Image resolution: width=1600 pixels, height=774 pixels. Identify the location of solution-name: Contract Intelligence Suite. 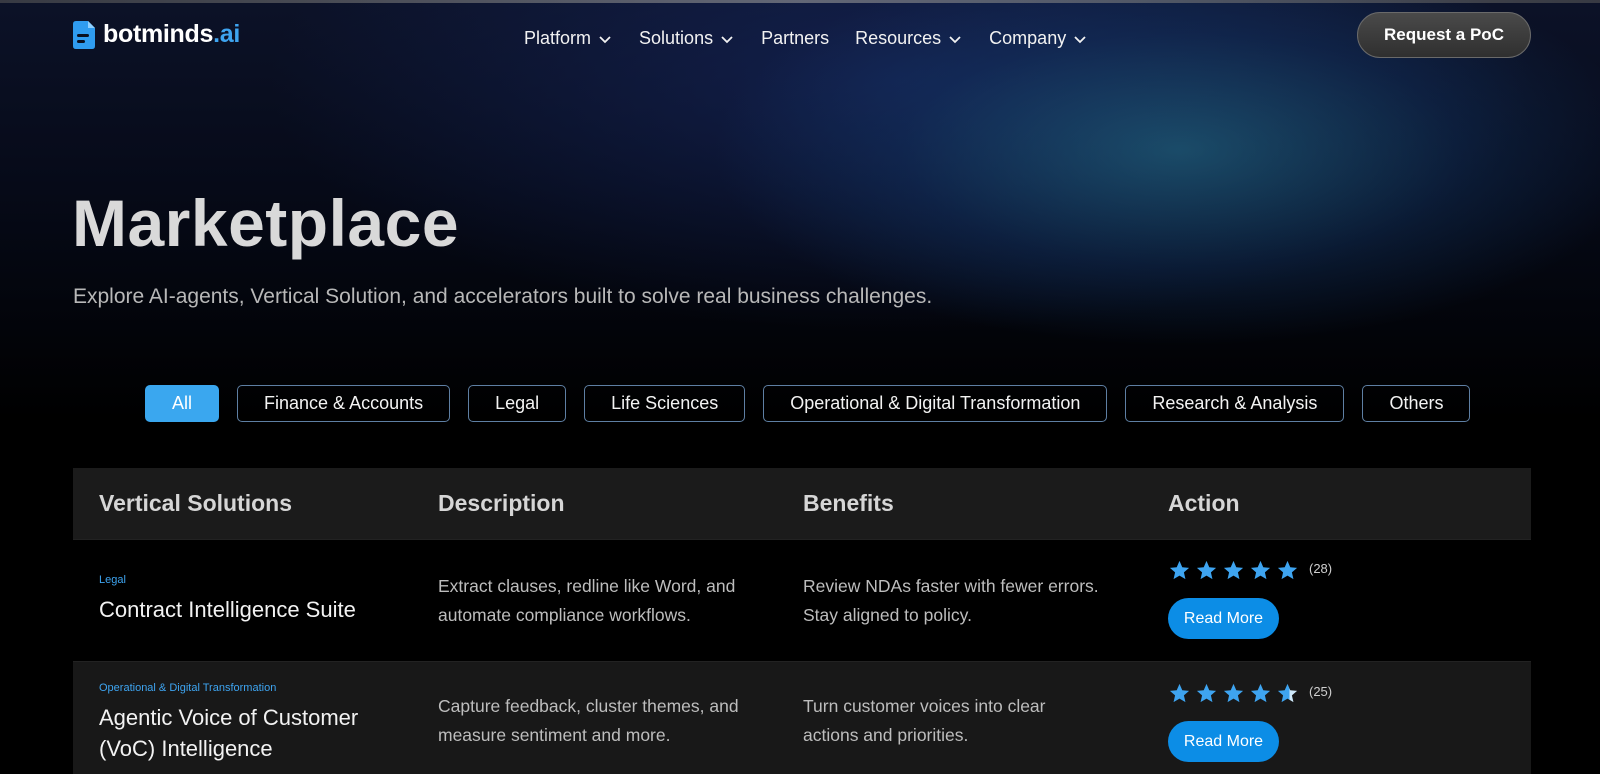
(227, 609).